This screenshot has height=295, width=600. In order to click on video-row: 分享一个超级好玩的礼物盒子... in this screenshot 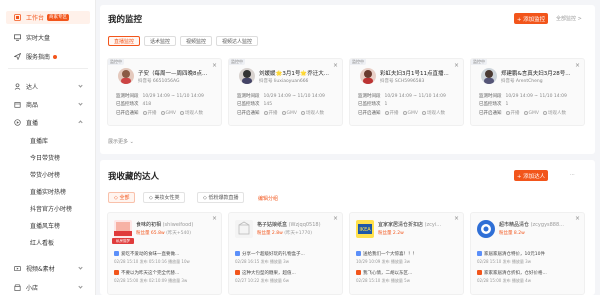, I will do `click(287, 254)`.